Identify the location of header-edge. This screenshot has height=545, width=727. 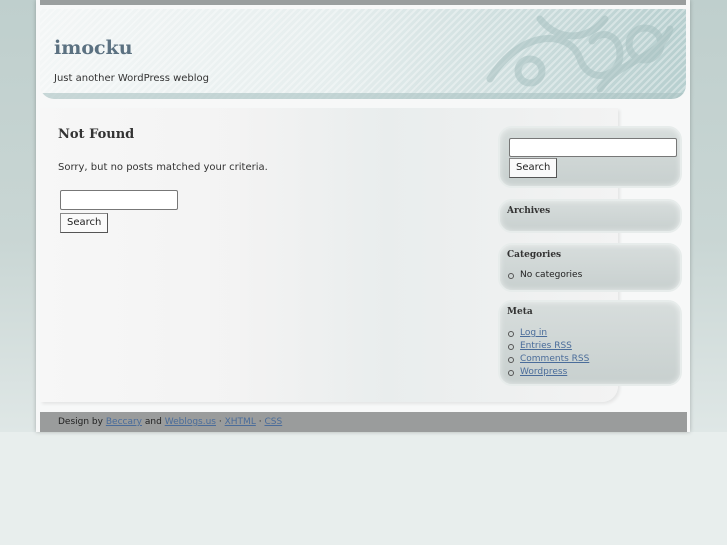
(363, 96).